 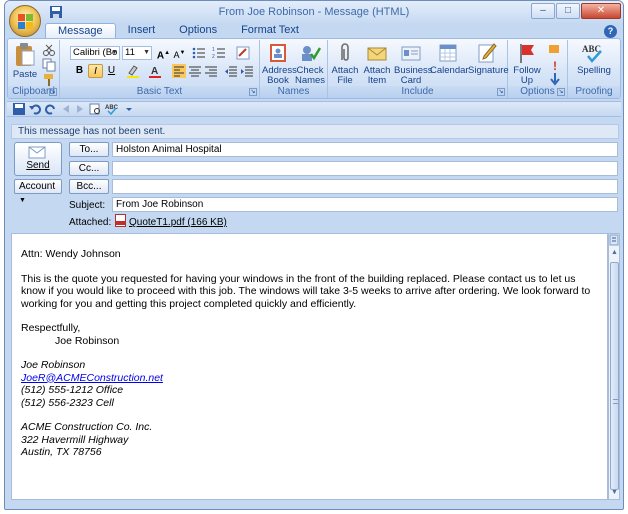 I want to click on address-book-icon, so click(x=278, y=53).